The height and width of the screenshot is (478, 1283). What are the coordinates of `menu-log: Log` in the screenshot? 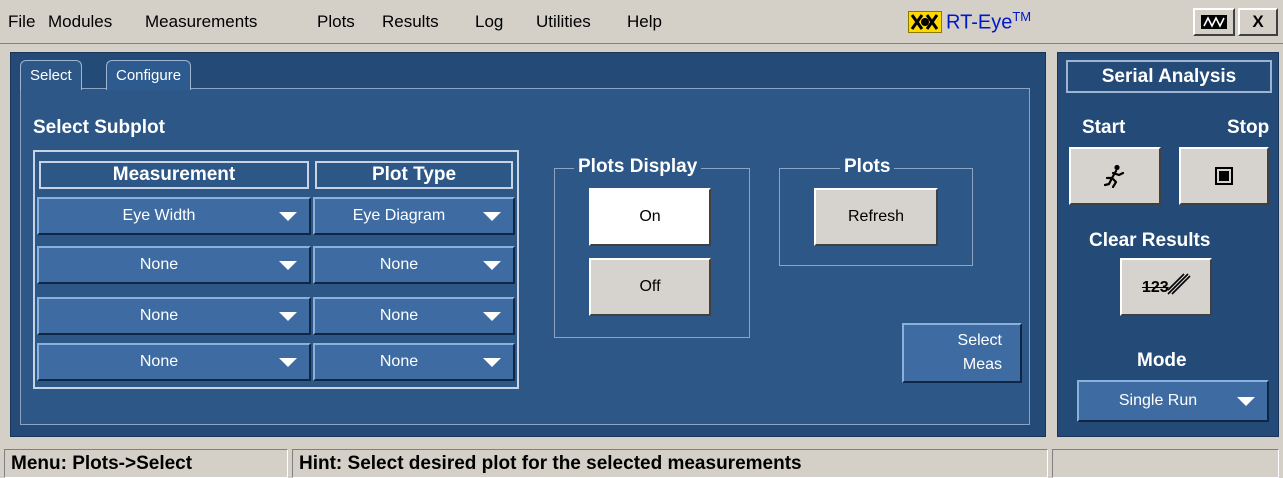 It's located at (489, 22).